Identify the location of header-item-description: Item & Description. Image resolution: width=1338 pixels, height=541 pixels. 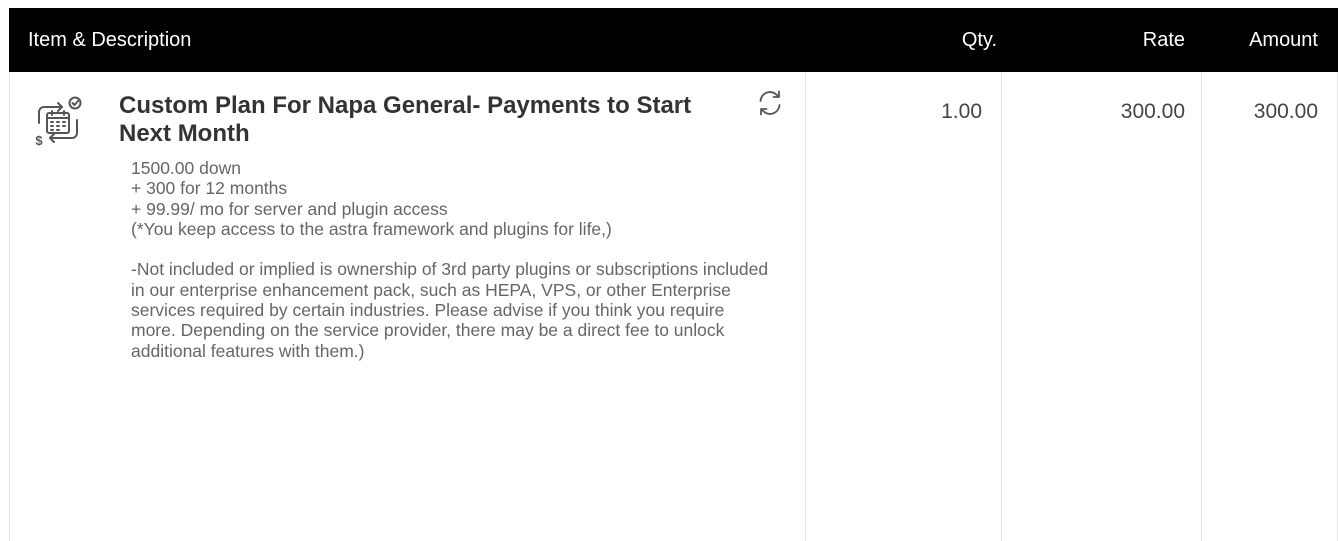
(110, 40).